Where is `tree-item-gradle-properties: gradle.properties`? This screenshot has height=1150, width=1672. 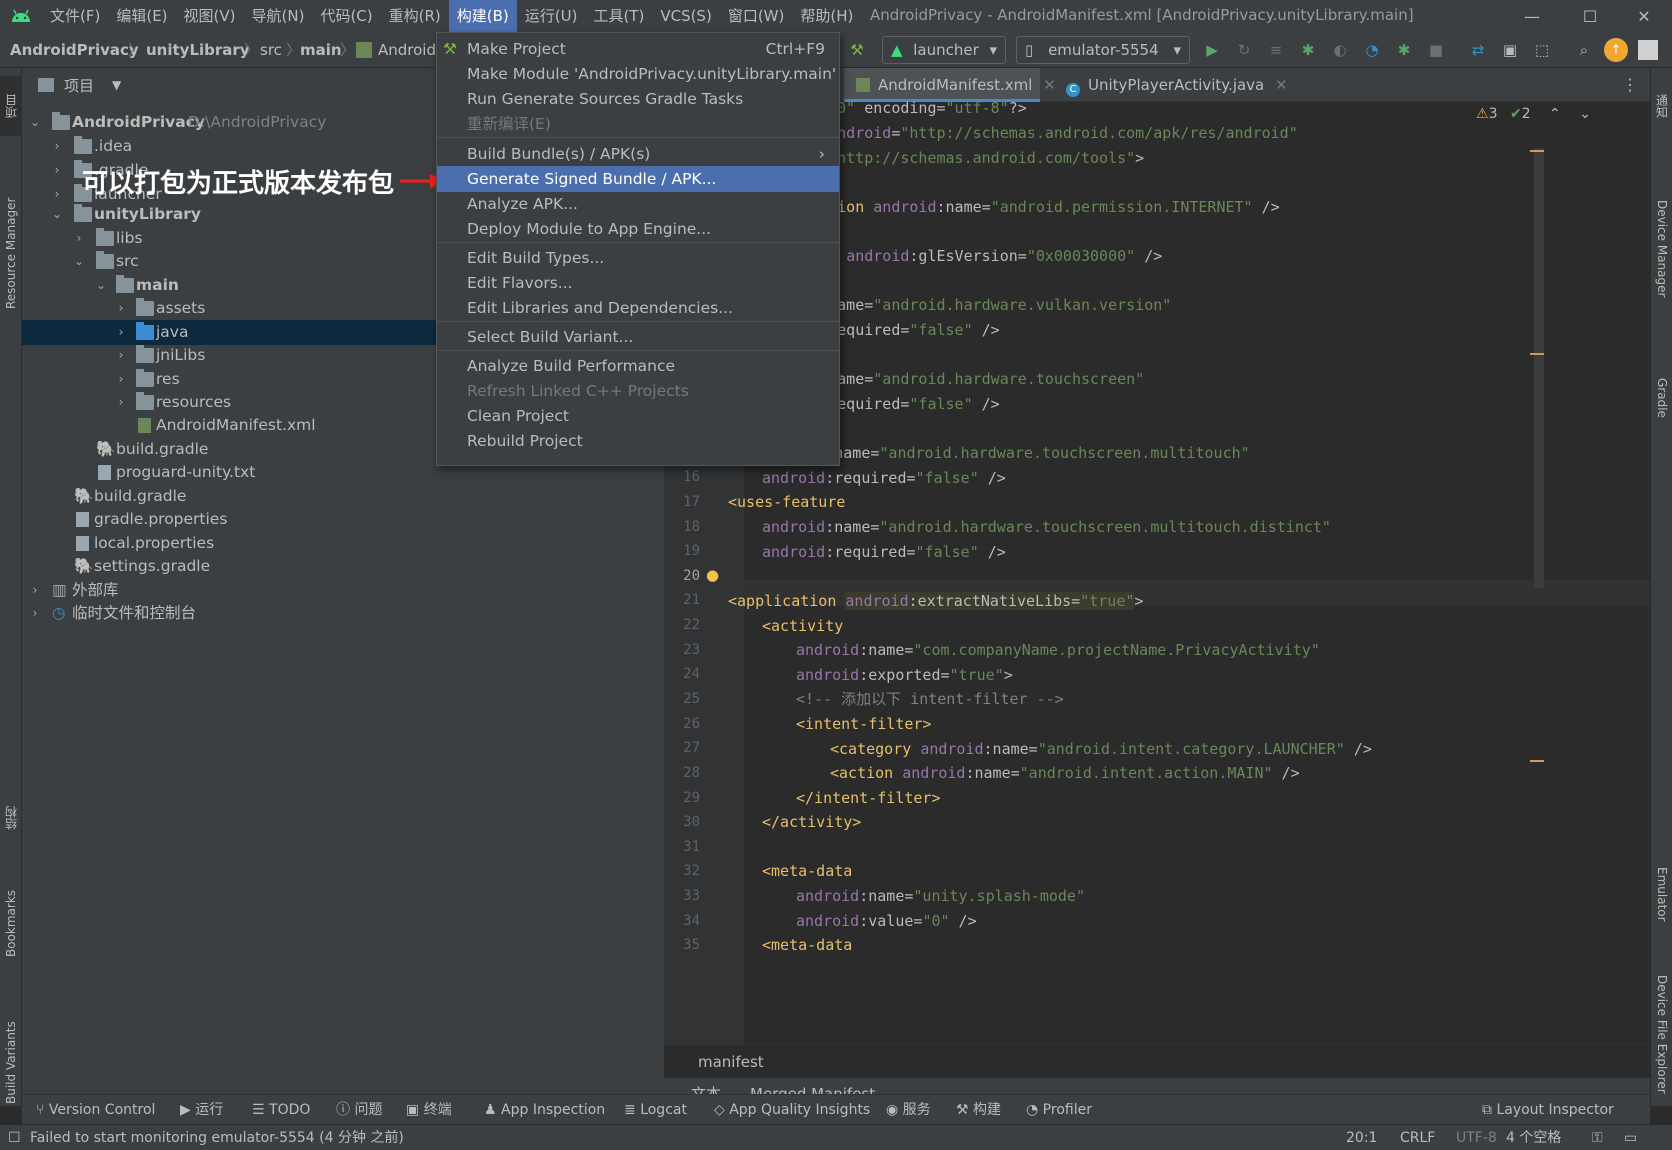
tree-item-gradle-properties: gradle.properties is located at coordinates (343, 519).